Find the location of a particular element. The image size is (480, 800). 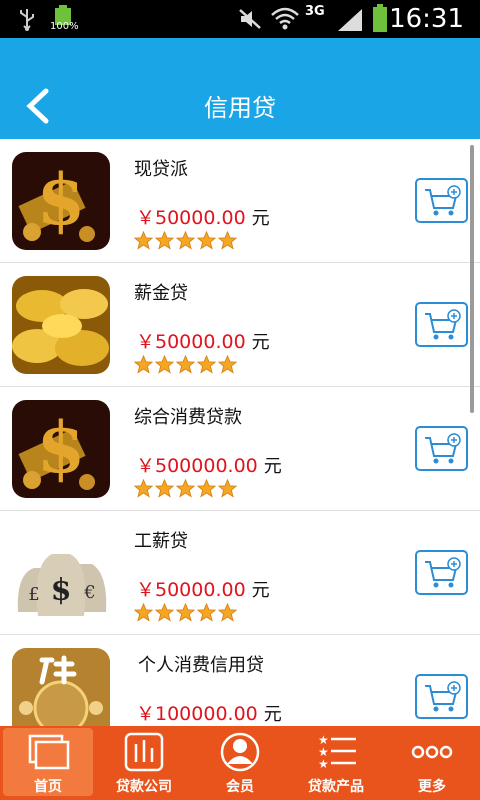

status-bar: 100% 3G 16:31 is located at coordinates (240, 19).